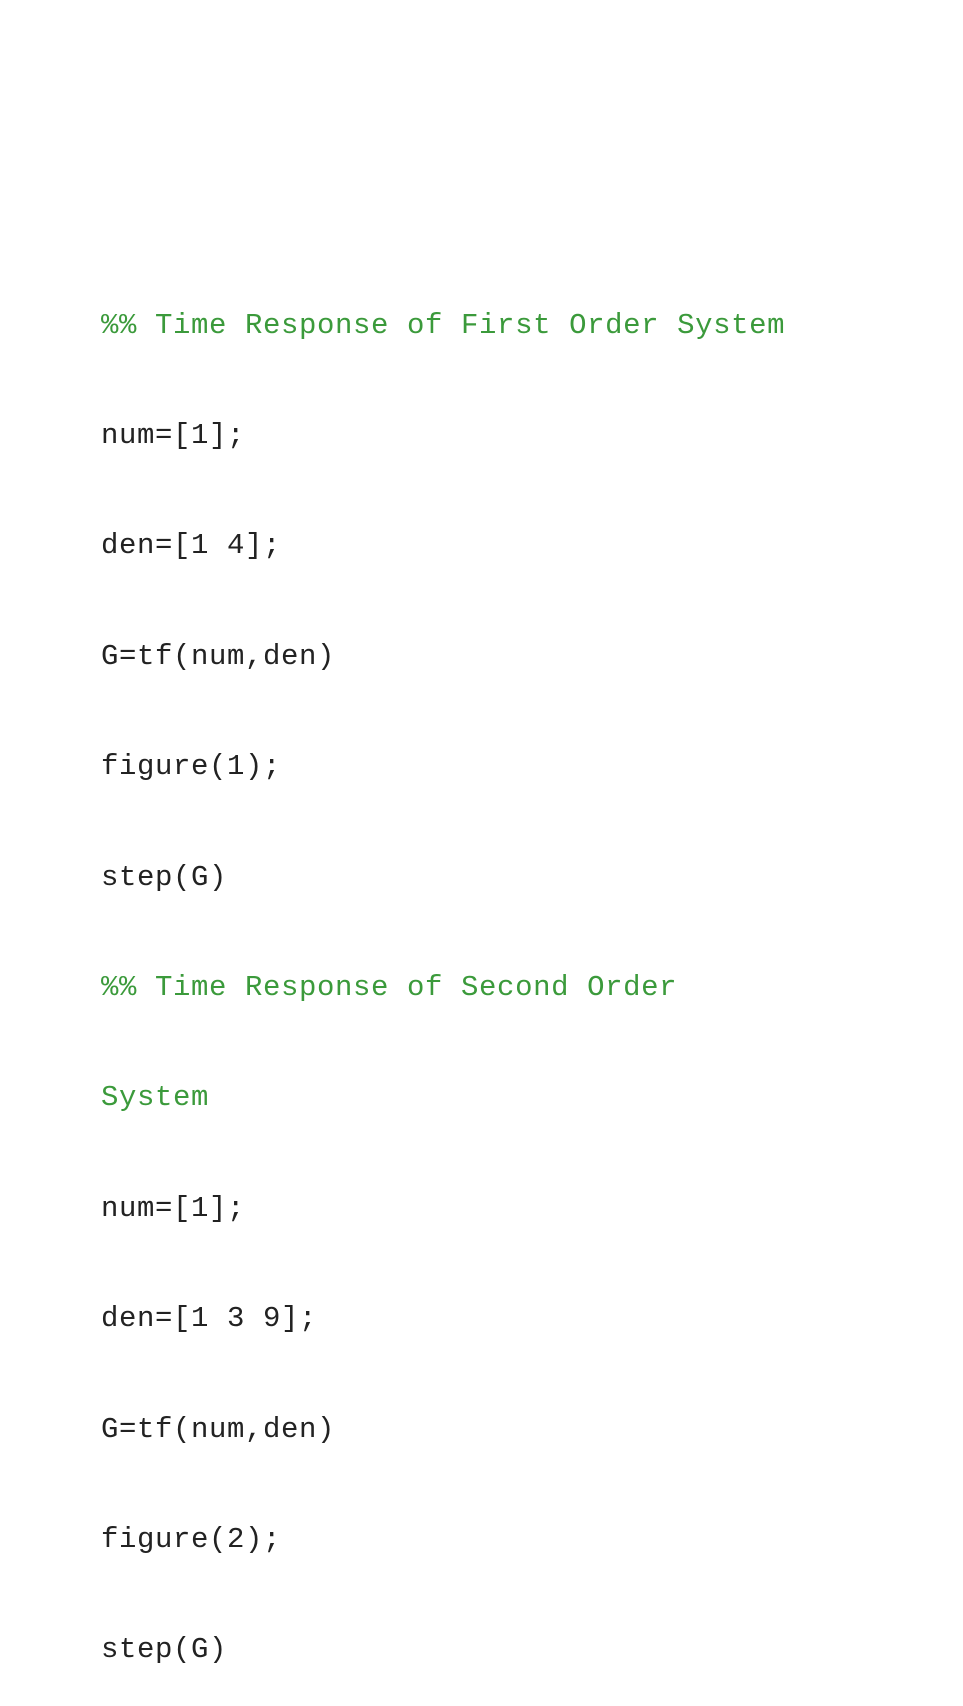 Image resolution: width=963 pixels, height=1706 pixels. Describe the element at coordinates (218, 656) in the screenshot. I see `code-line-tf-1: G=tf(num,den)` at that location.